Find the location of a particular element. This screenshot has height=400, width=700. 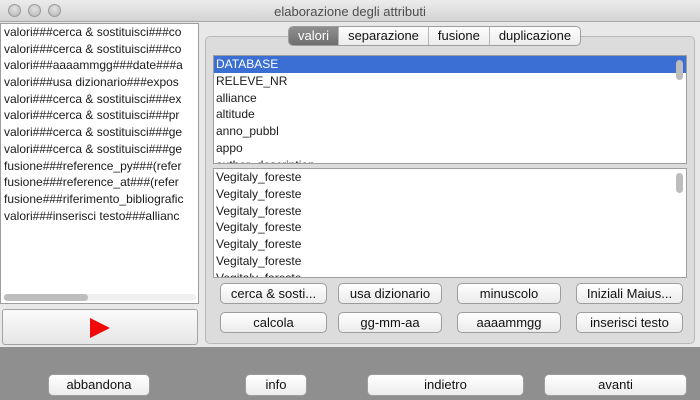

field-list-item: author_description is located at coordinates (450, 160).